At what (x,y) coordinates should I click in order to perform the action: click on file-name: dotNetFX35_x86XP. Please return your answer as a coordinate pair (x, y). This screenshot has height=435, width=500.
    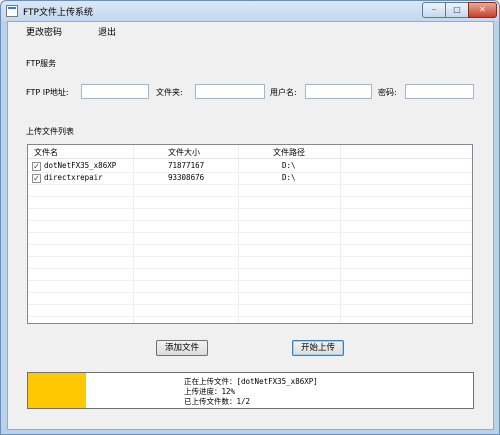
    Looking at the image, I should click on (80, 165).